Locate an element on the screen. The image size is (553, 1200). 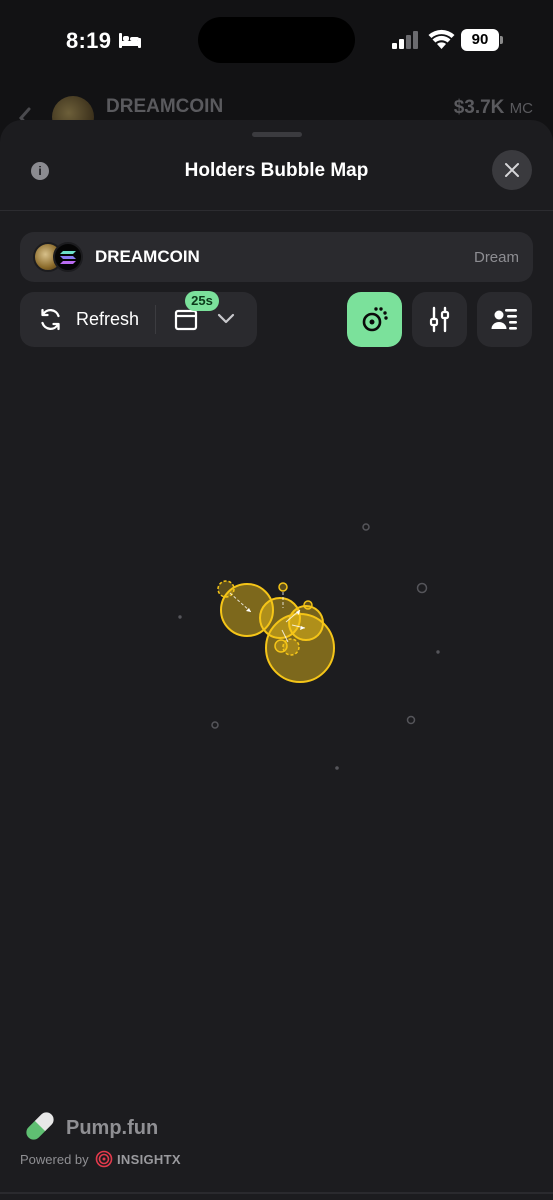
status-time: 8:19 is located at coordinates (89, 40).